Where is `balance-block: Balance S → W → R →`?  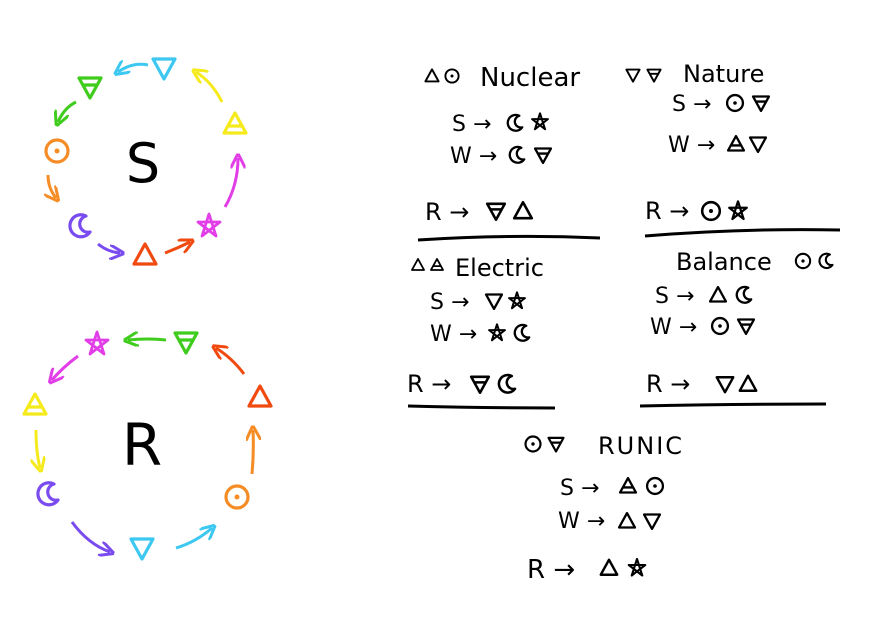
balance-block: Balance S → W → R → is located at coordinates (736, 328).